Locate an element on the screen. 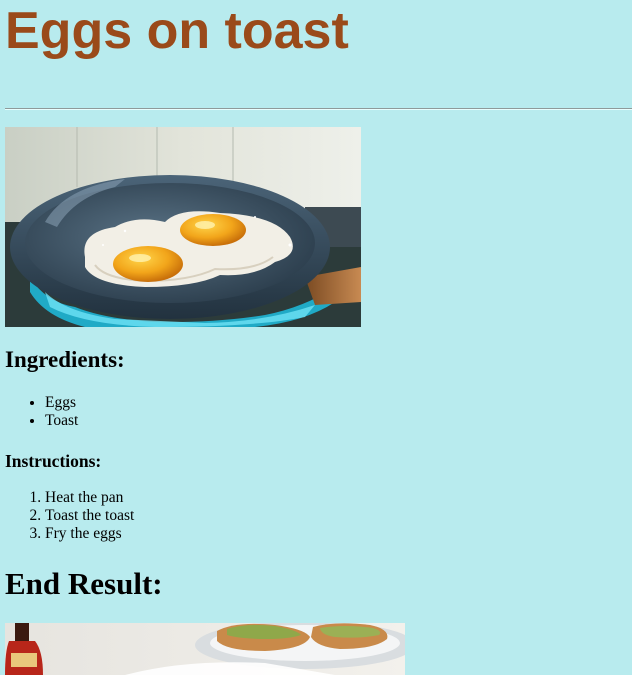 The width and height of the screenshot is (632, 675). instructions-heading: Instructions: is located at coordinates (53, 461).